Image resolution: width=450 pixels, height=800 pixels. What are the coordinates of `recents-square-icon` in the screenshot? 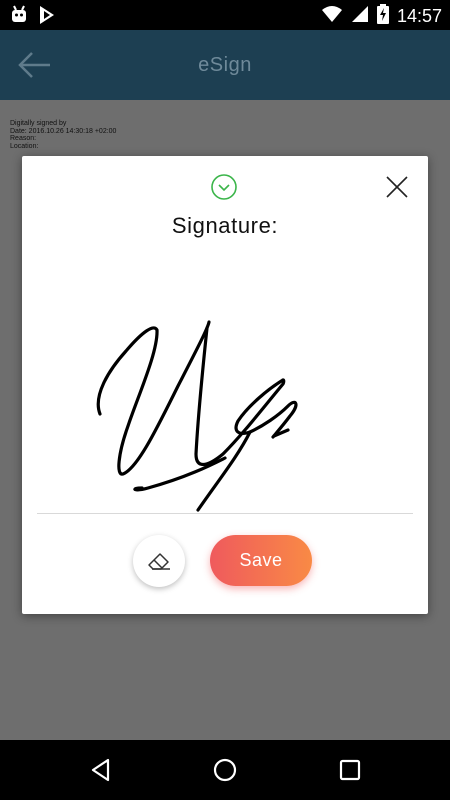 It's located at (350, 770).